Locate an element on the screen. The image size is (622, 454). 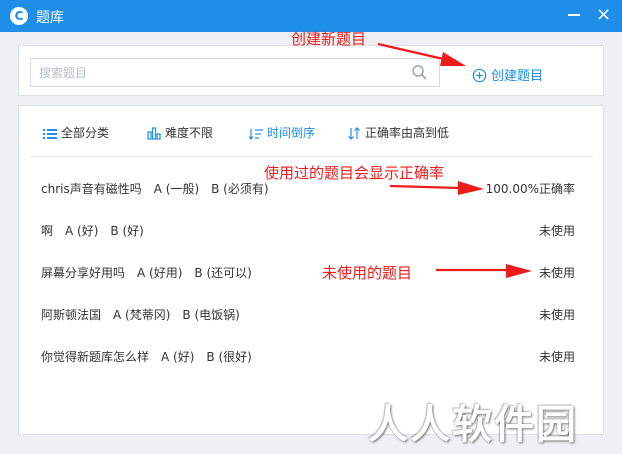
annotation-arrows is located at coordinates (454, 160).